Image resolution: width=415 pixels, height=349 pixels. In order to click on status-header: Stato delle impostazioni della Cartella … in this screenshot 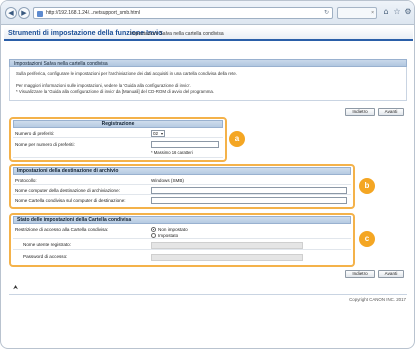, I will do `click(182, 220)`.